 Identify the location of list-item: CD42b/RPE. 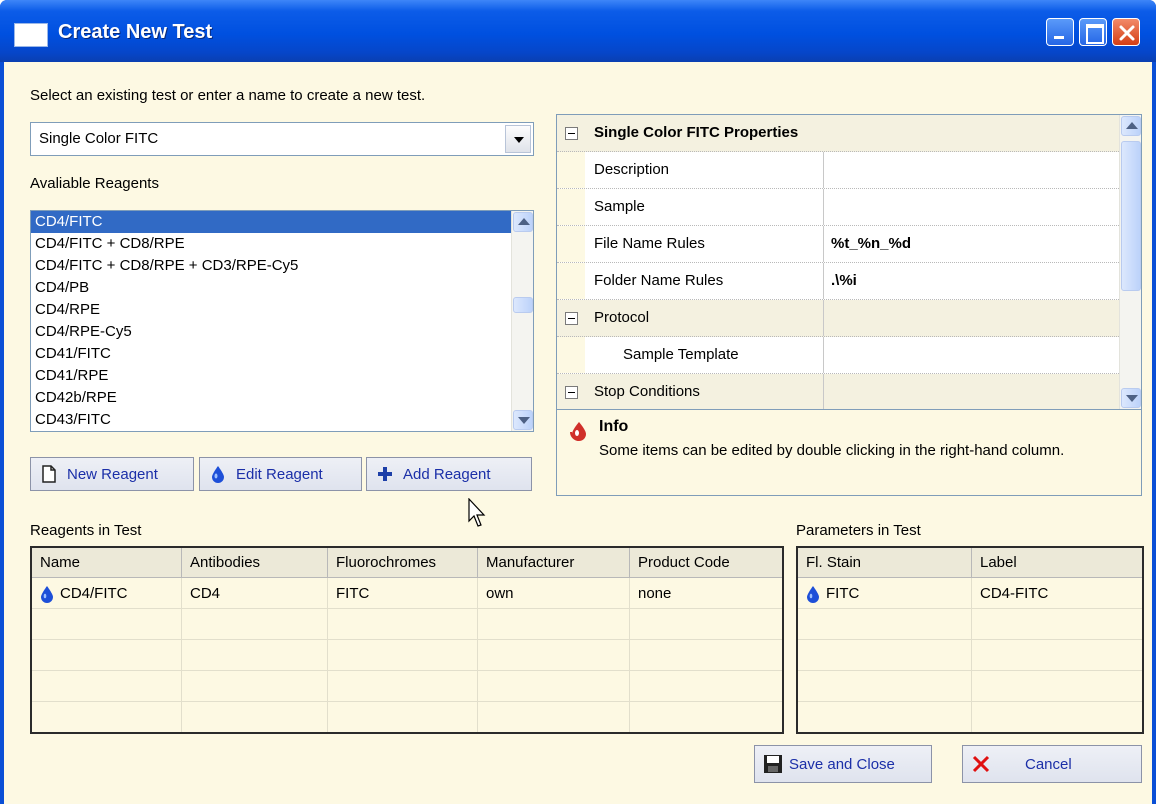
(282, 398).